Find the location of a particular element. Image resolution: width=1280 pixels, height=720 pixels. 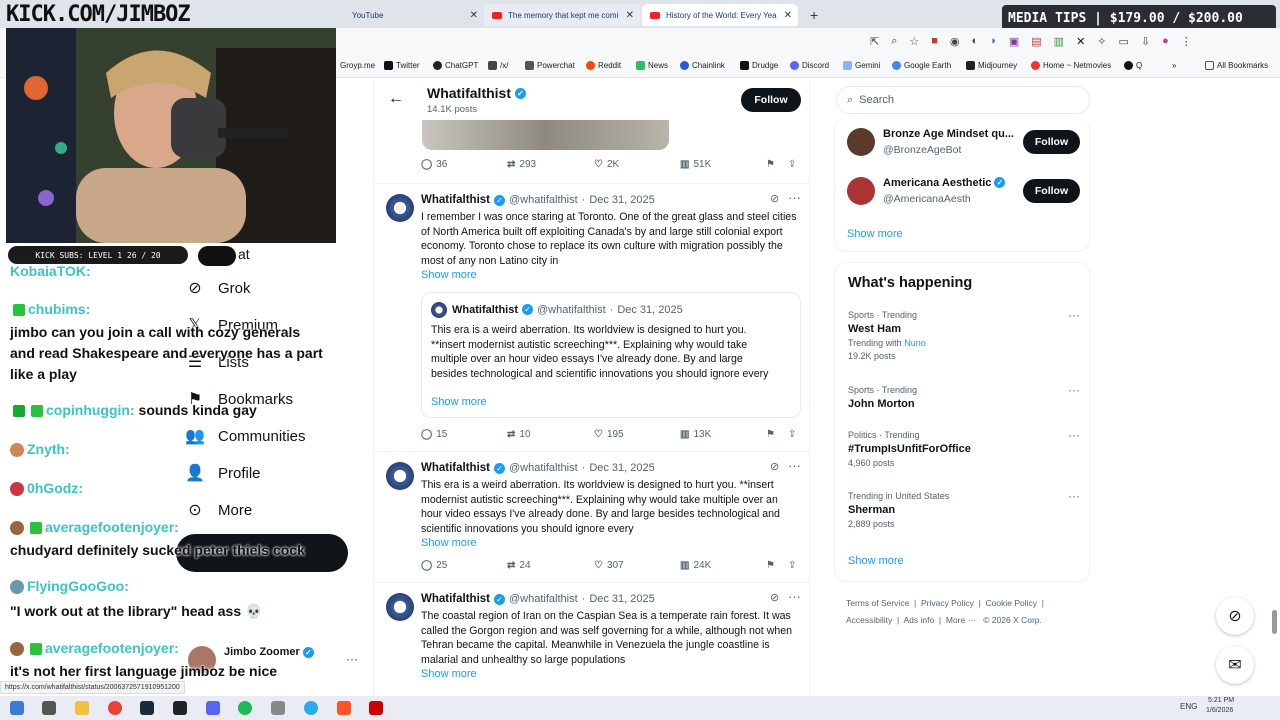

reply-button: ◯ 25 is located at coordinates (434, 565).